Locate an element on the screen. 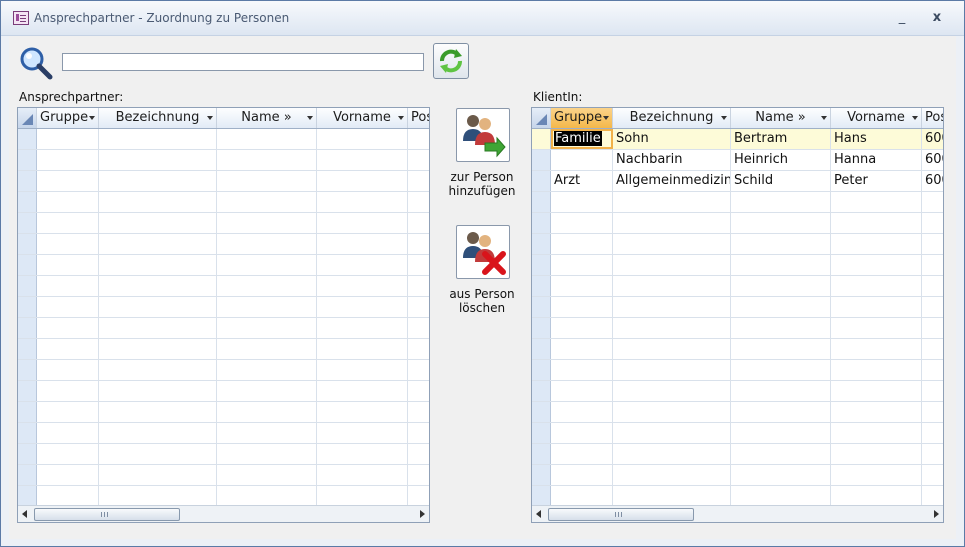 The height and width of the screenshot is (547, 965). column-bezeichnung: Bezeichnung is located at coordinates (158, 118).